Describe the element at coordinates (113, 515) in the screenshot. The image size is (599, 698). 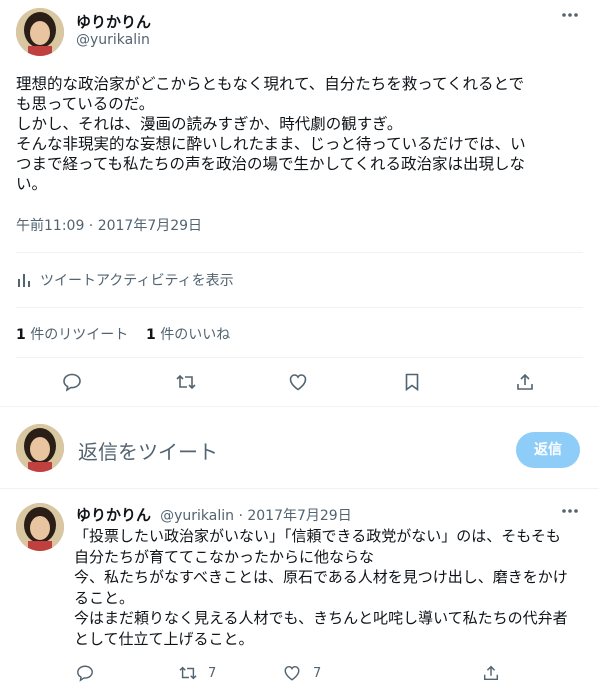
I see `reply-display-name: ゆりかりん` at that location.